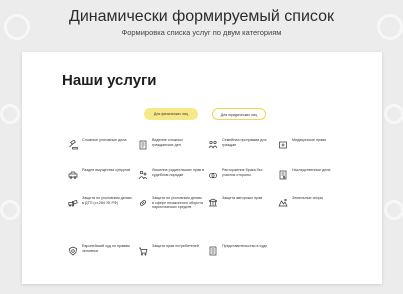  Describe the element at coordinates (241, 209) in the screenshot. I see `service-item: Защита авторских прав` at that location.